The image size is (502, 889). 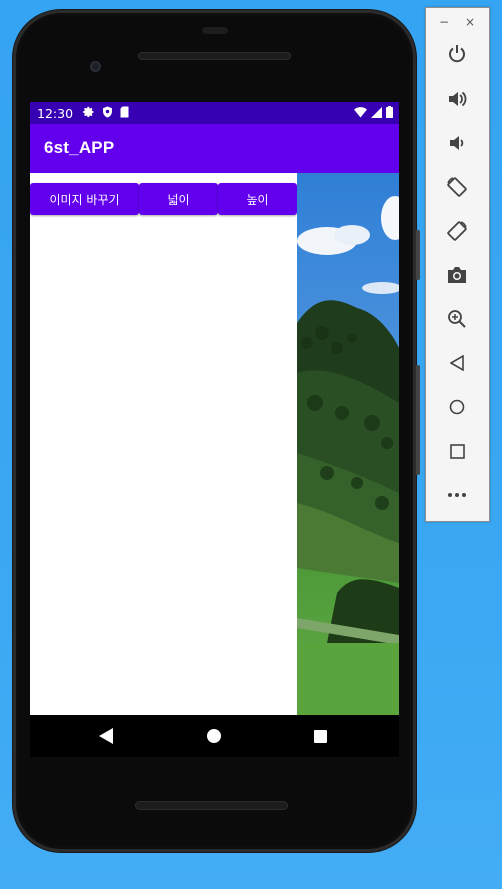 What do you see at coordinates (89, 113) in the screenshot?
I see `gear-icon` at bounding box center [89, 113].